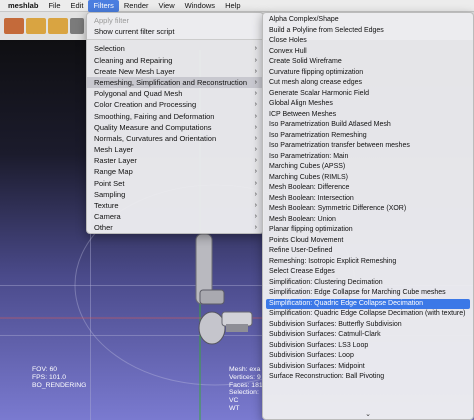 The width and height of the screenshot is (474, 420). I want to click on filters-category-label: Mesh Layer, so click(114, 150).